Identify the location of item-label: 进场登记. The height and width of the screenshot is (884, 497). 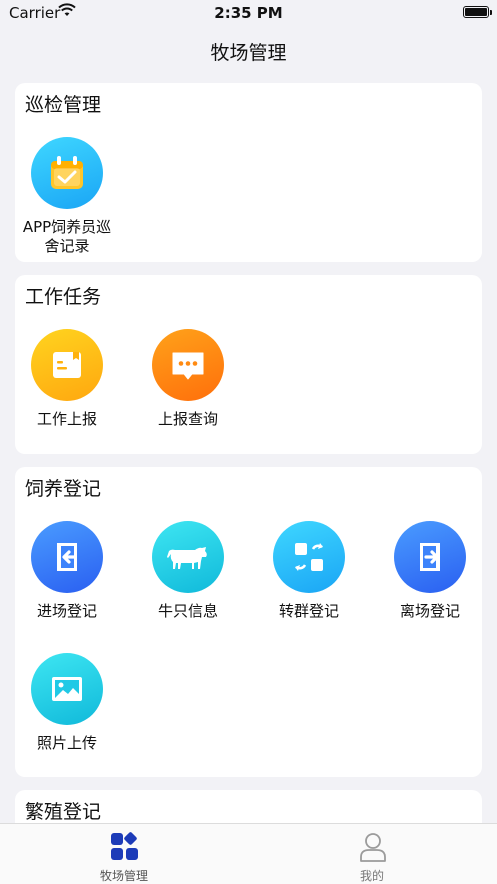
(66, 611).